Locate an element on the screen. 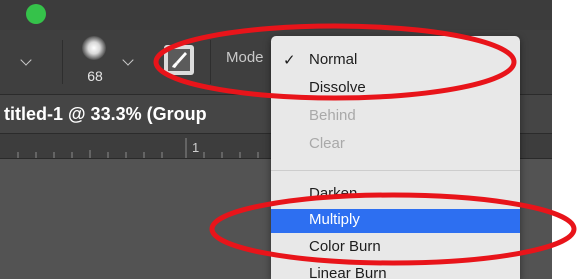 This screenshot has width=584, height=279. brush-preset-icon is located at coordinates (94, 48).